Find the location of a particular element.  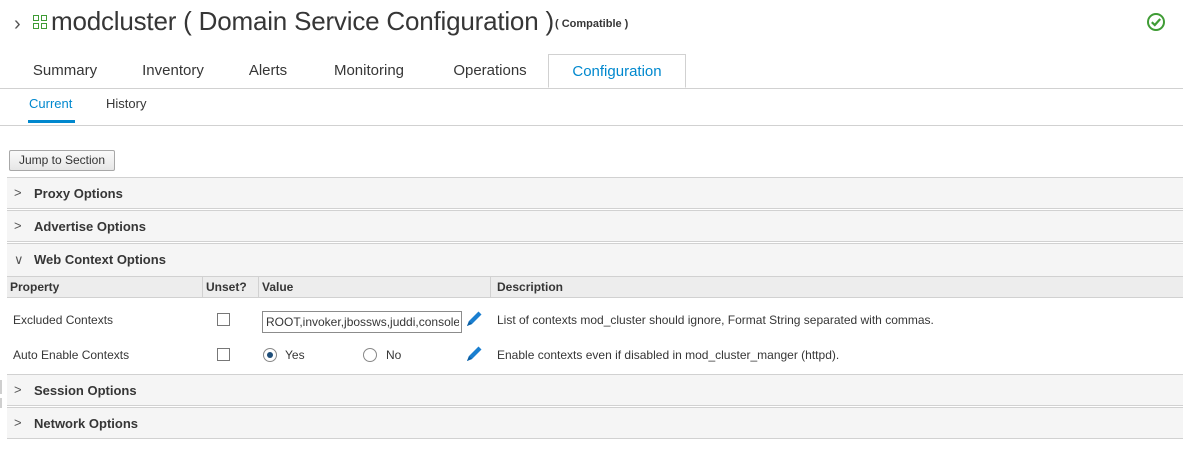

check-circle-icon is located at coordinates (1156, 22).